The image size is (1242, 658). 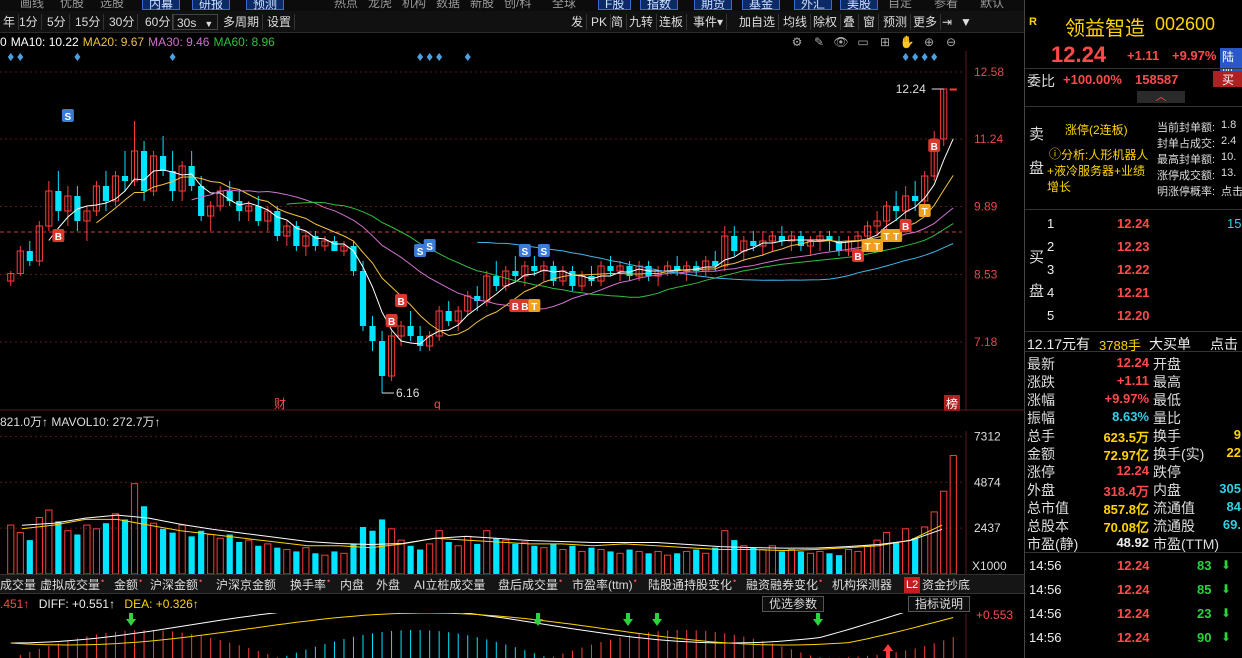 What do you see at coordinates (615, 5) in the screenshot?
I see `top-menu-item-13: F股` at bounding box center [615, 5].